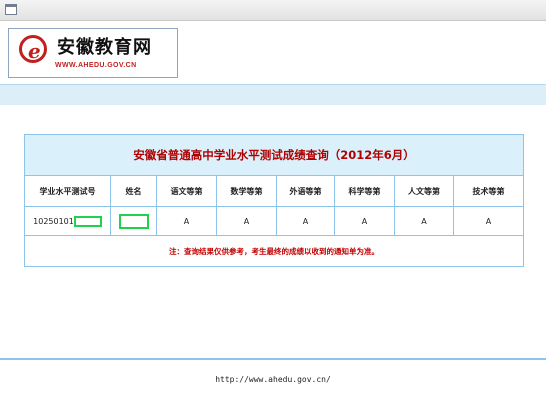 The width and height of the screenshot is (546, 400). I want to click on window-icon, so click(11, 9).